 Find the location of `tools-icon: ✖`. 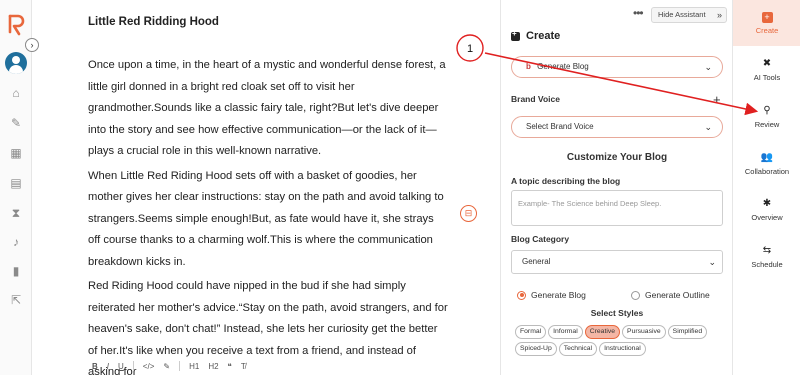

tools-icon: ✖ is located at coordinates (767, 63).